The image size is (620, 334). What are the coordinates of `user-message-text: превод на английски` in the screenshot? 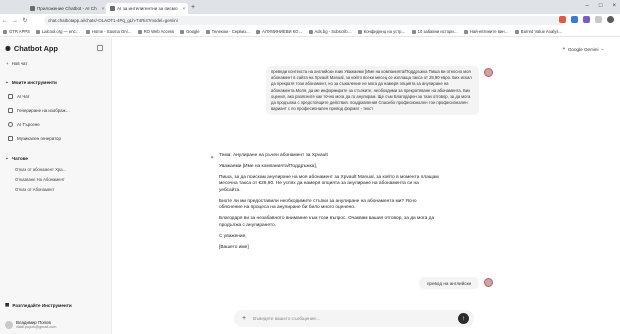 It's located at (449, 283).